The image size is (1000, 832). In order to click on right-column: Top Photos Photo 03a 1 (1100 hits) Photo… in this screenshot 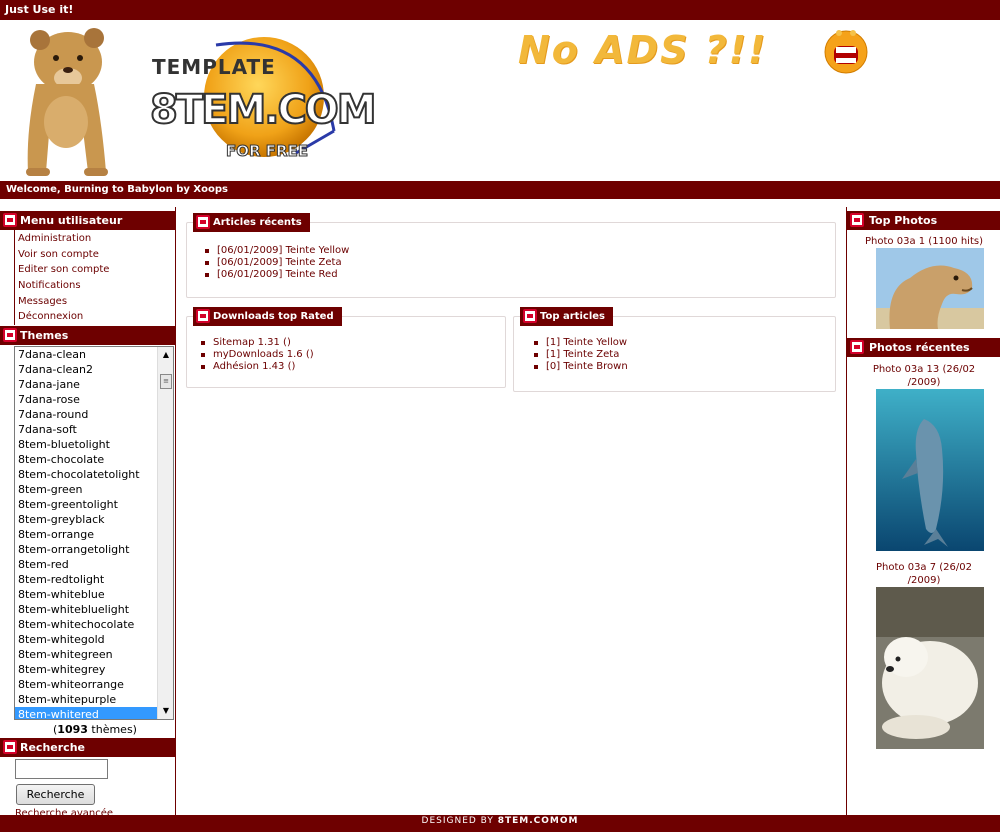, I will do `click(923, 511)`.